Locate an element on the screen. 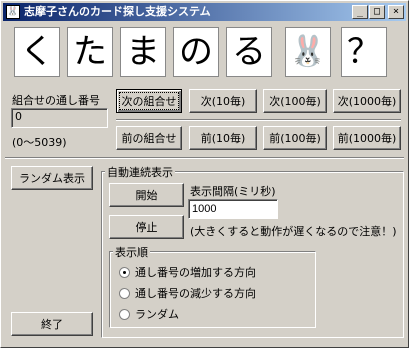 The width and height of the screenshot is (409, 348). window-title: 志摩子さんのカード探し支援システム is located at coordinates (117, 11).